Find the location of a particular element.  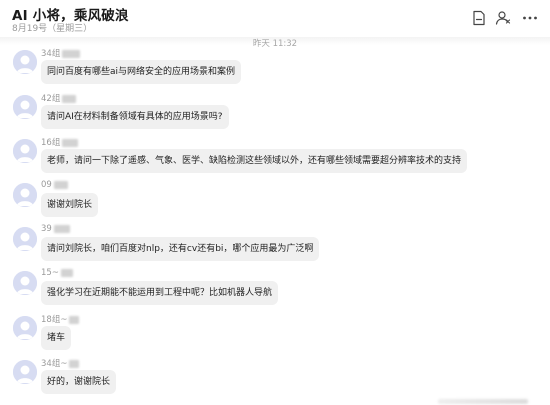

message-bubble: 强化学习在近期能不能运用到工程中呢？比如机器人导航 is located at coordinates (160, 293).